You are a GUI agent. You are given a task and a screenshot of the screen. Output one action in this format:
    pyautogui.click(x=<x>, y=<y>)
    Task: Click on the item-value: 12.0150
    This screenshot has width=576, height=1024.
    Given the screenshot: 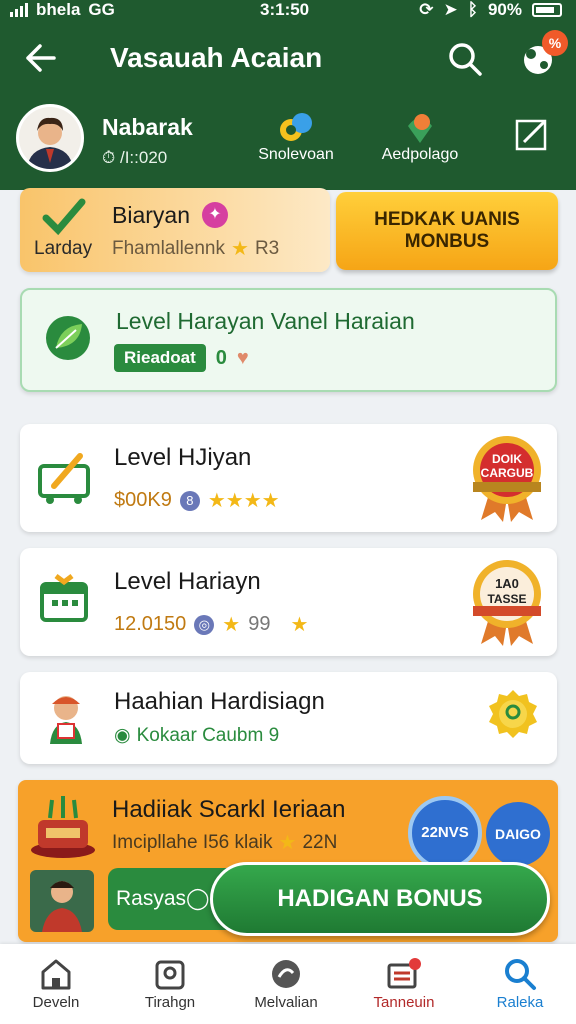 What is the action you would take?
    pyautogui.click(x=150, y=624)
    